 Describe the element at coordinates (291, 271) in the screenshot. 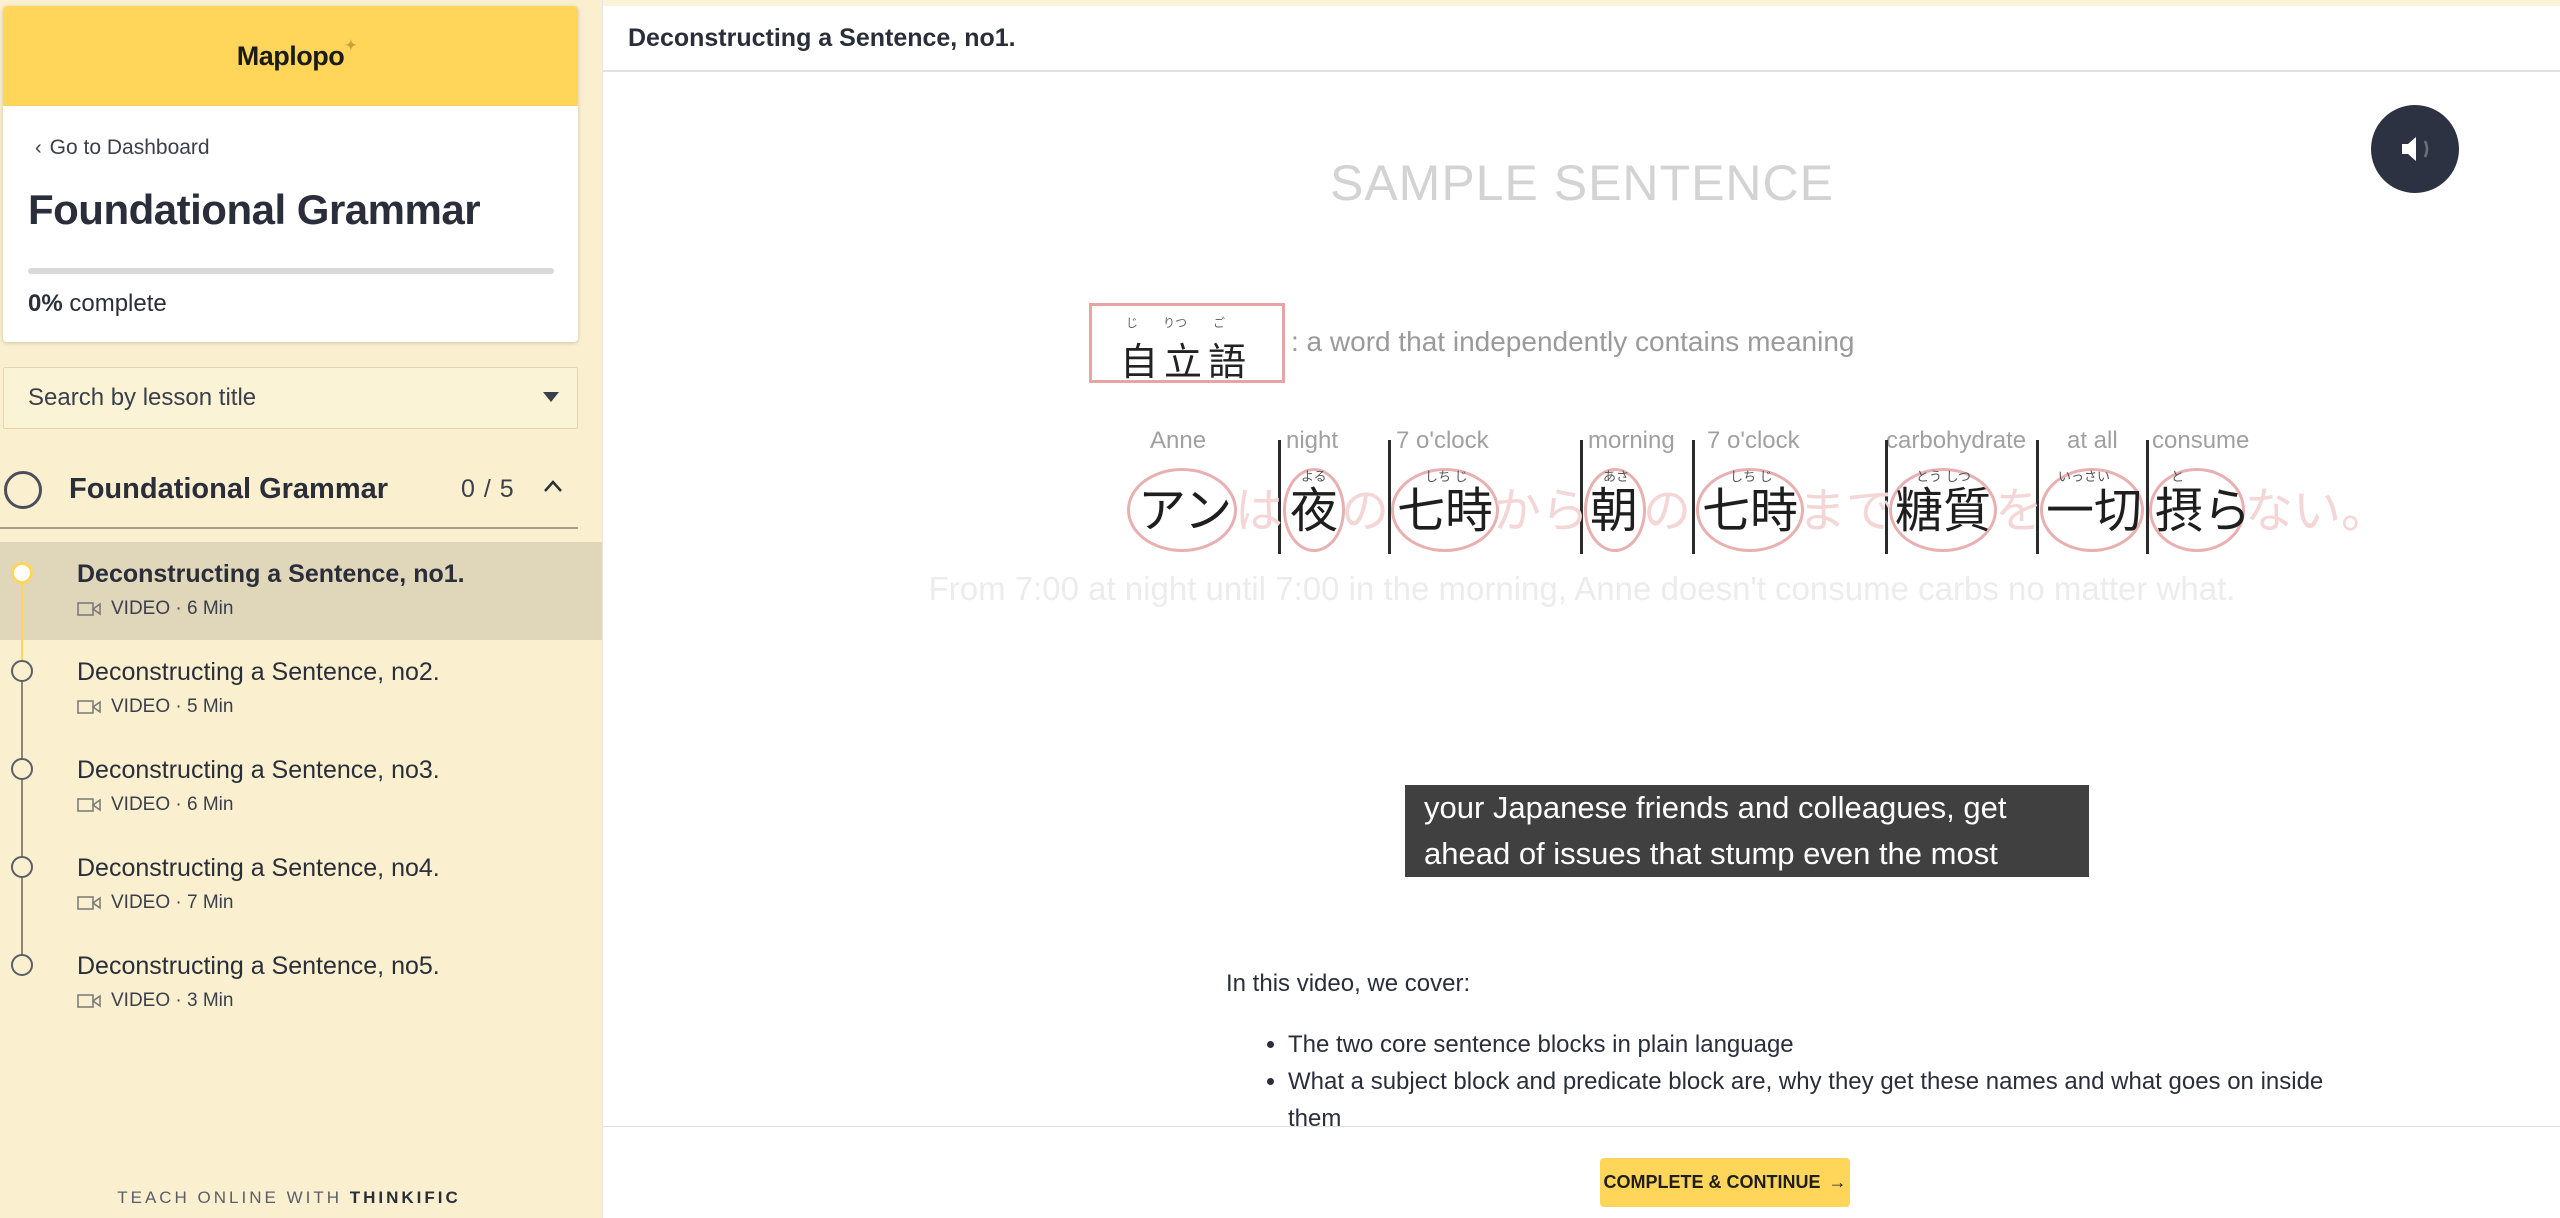

I see `progress-bar` at that location.